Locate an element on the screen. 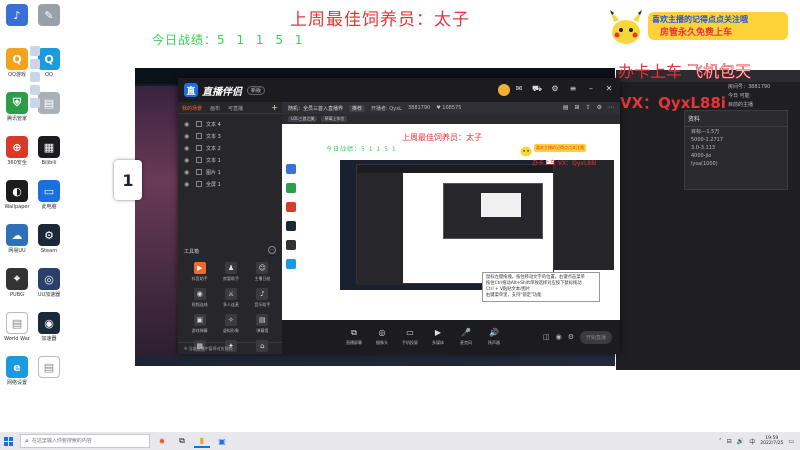 The height and width of the screenshot is (450, 800). control-button: ▭ 手机投屏 is located at coordinates (410, 337).